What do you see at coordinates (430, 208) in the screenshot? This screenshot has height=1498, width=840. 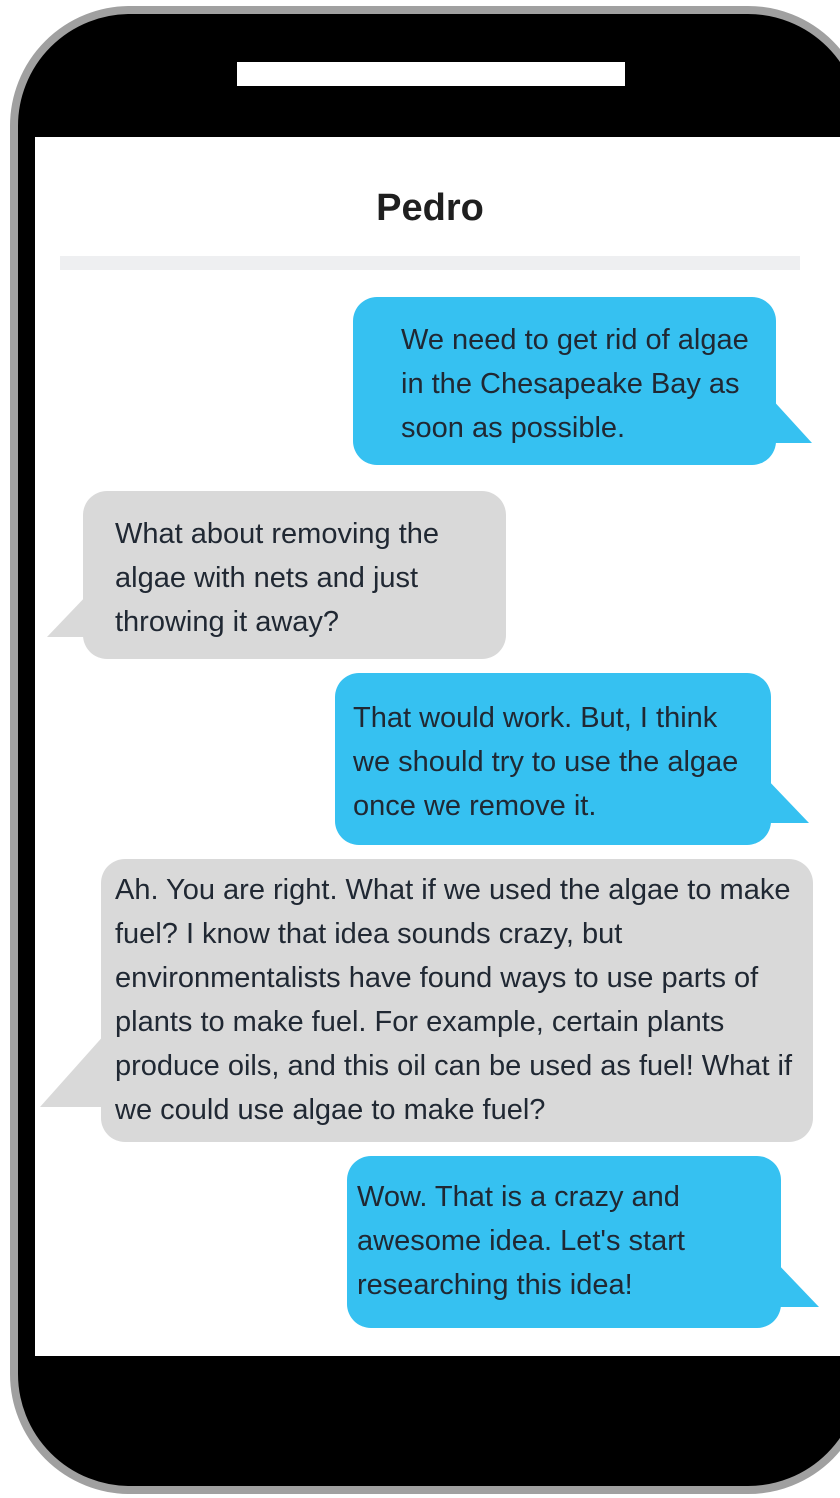 I see `contact-name: Pedro` at bounding box center [430, 208].